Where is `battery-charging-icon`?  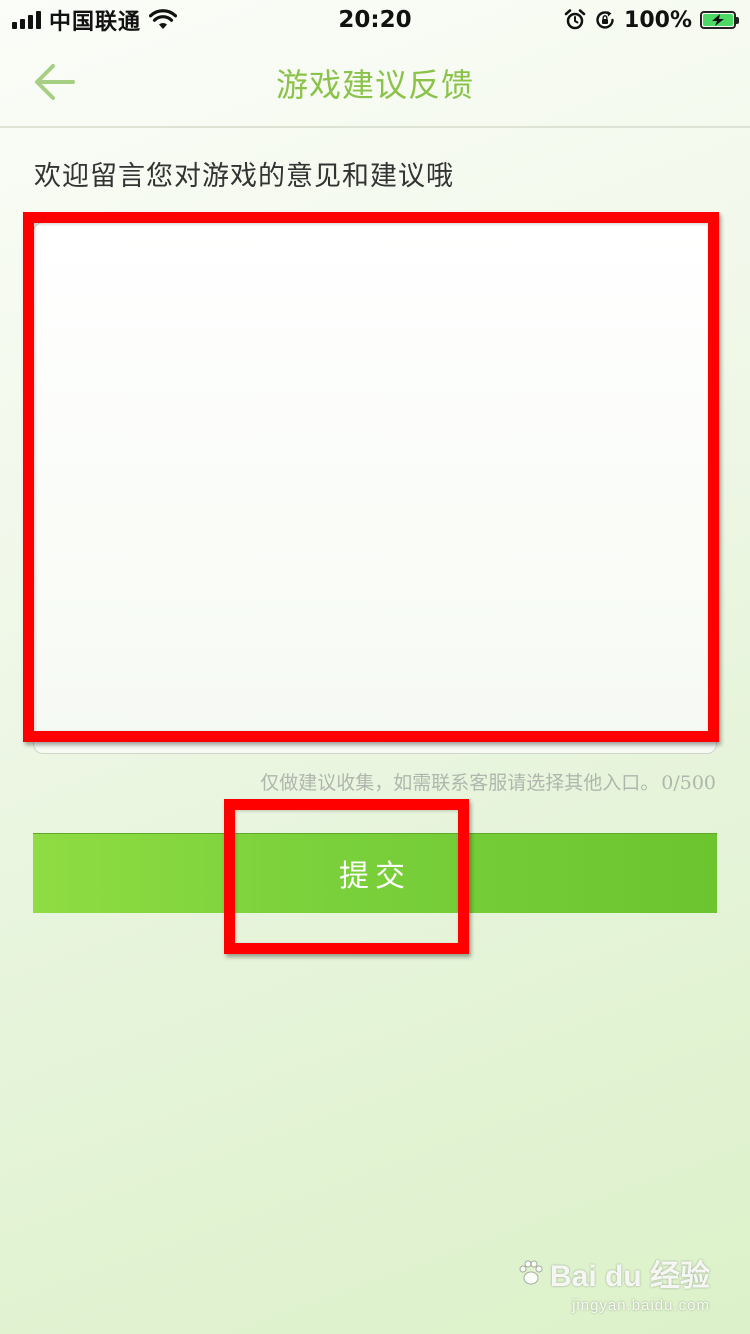
battery-charging-icon is located at coordinates (719, 20).